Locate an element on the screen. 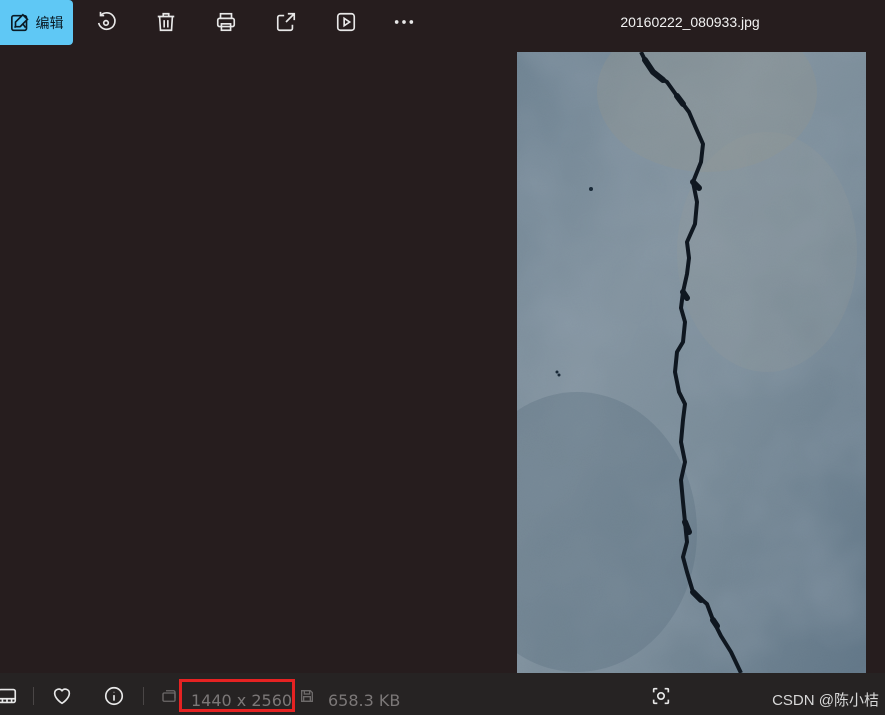 The width and height of the screenshot is (885, 715). heart-icon is located at coordinates (62, 696).